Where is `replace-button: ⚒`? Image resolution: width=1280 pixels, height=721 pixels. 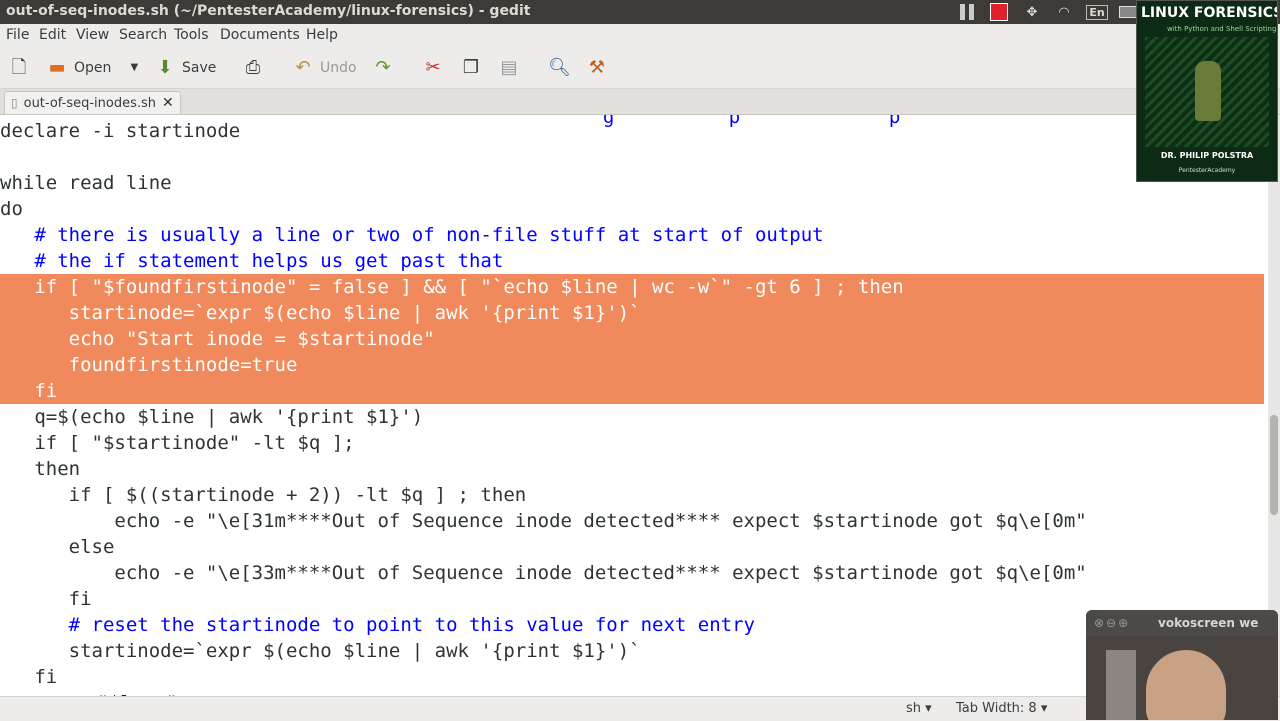 replace-button: ⚒ is located at coordinates (597, 68).